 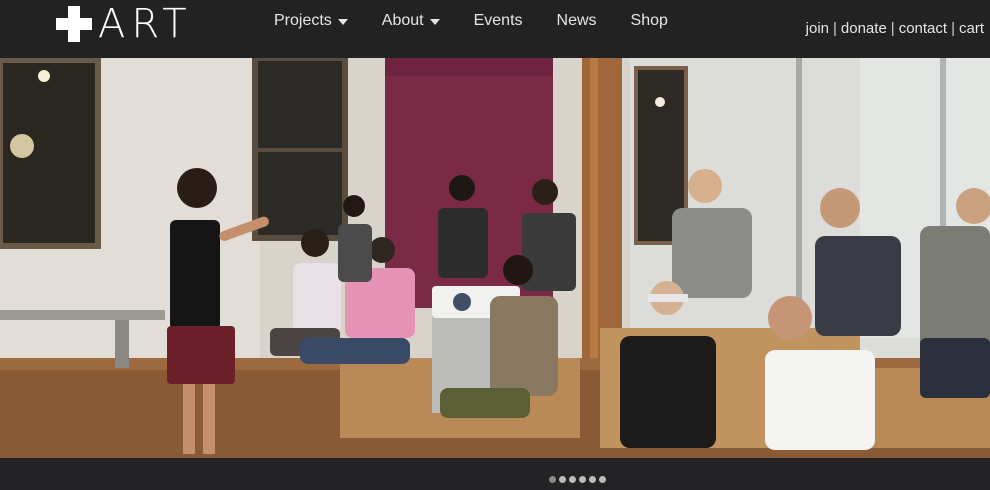 I want to click on nav-about-label: About, so click(x=402, y=20).